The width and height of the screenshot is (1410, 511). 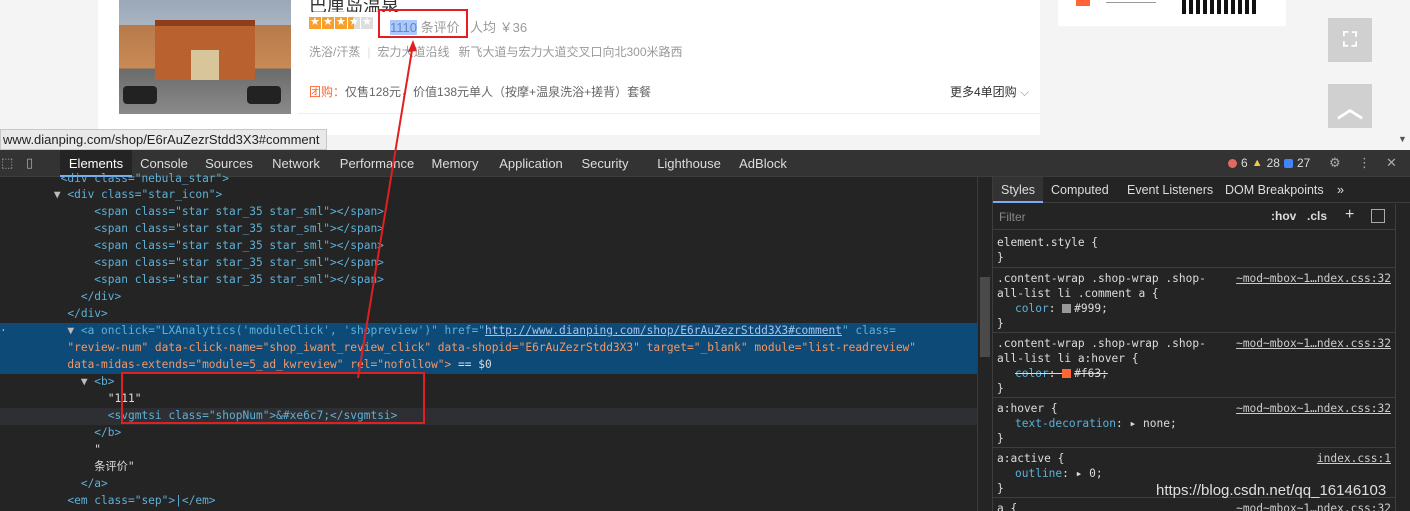 I want to click on property-value: none;, so click(x=1160, y=423).